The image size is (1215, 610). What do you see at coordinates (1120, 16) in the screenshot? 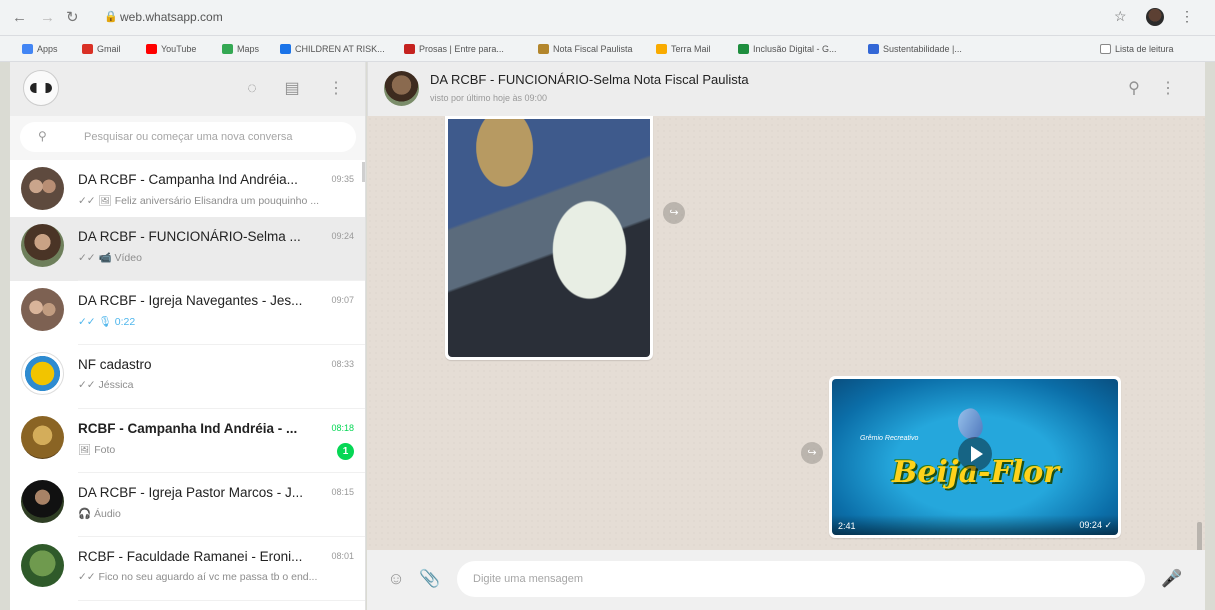
I see `bookmark-star-icon: ☆` at bounding box center [1120, 16].